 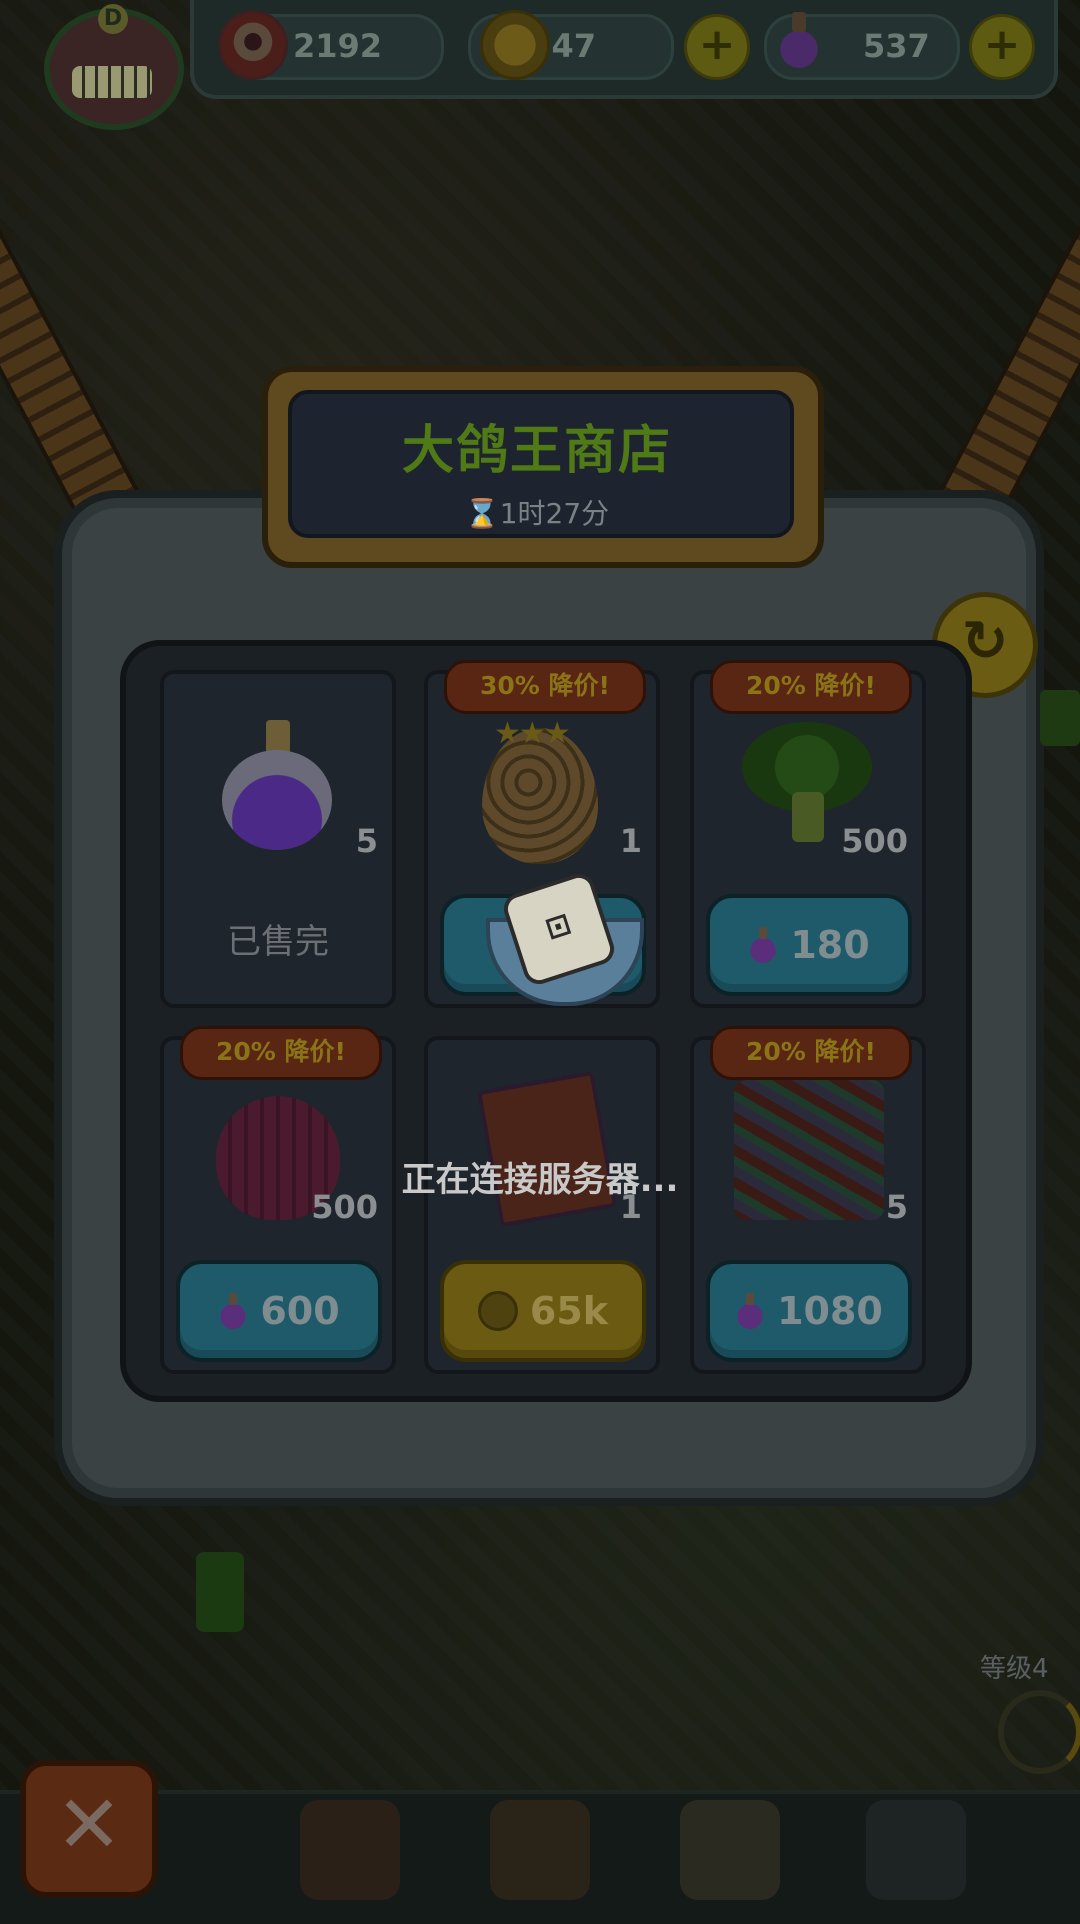 I want to click on close-button: ✕, so click(x=89, y=1829).